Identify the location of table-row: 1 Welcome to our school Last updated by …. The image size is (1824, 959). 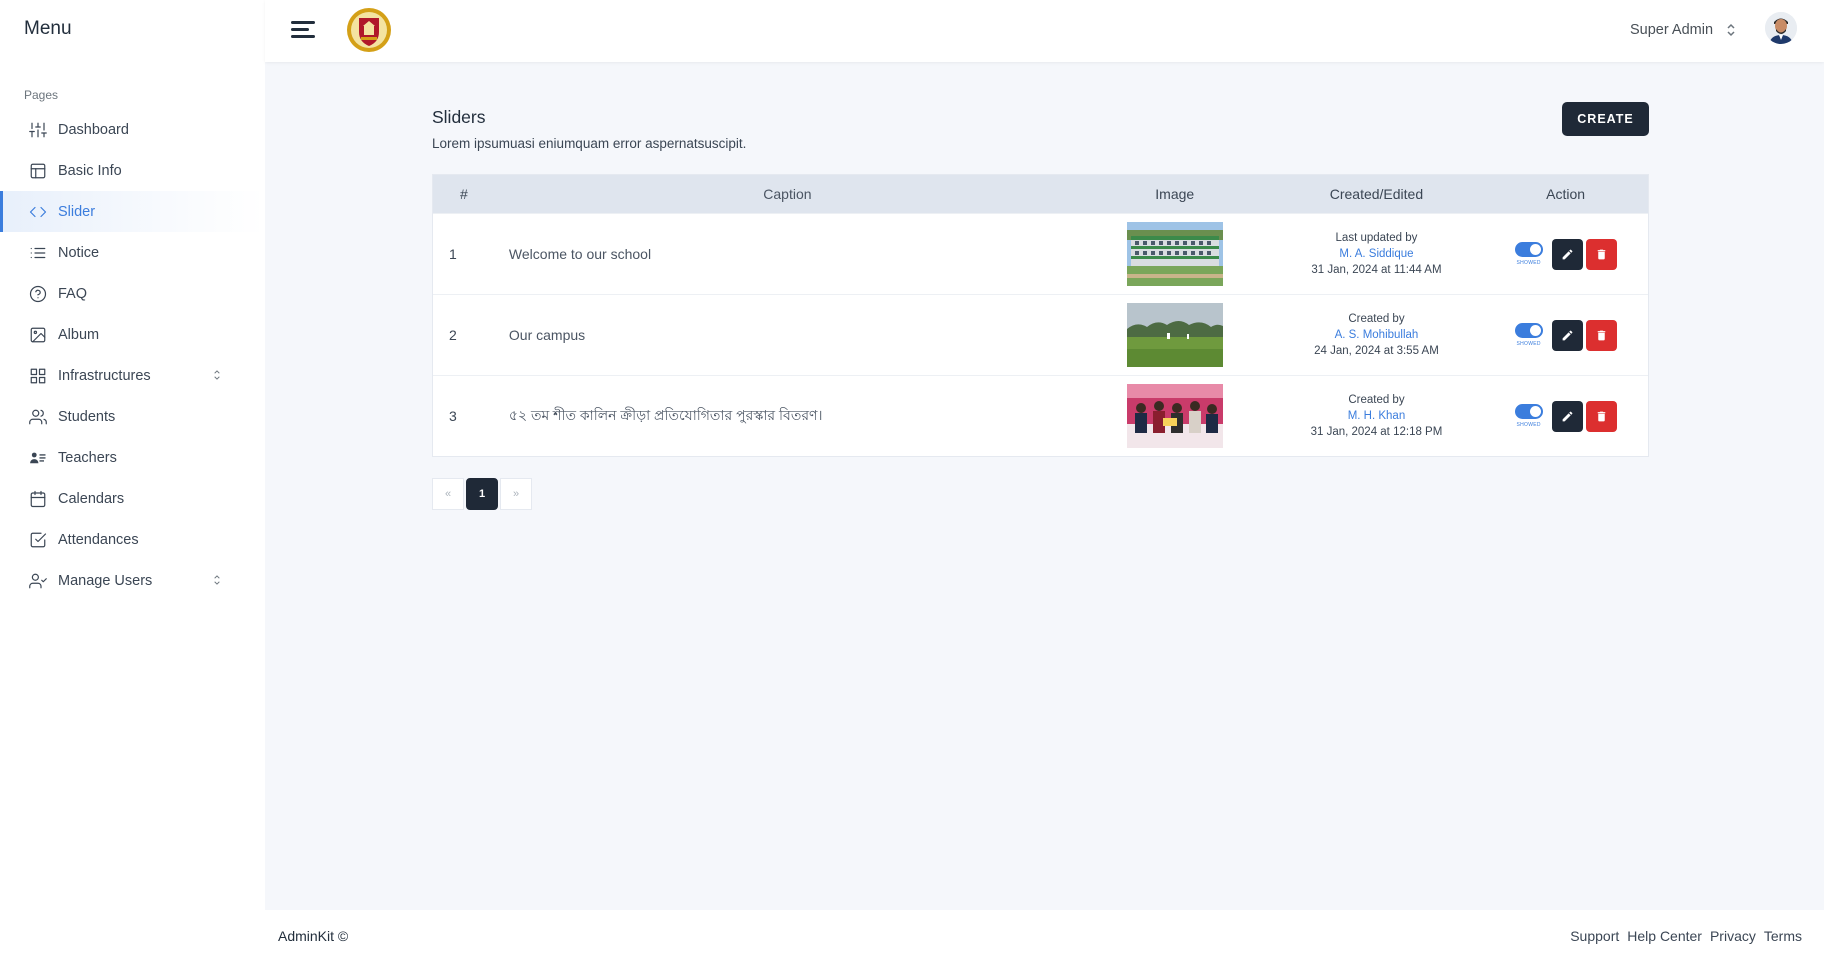
(1040, 253).